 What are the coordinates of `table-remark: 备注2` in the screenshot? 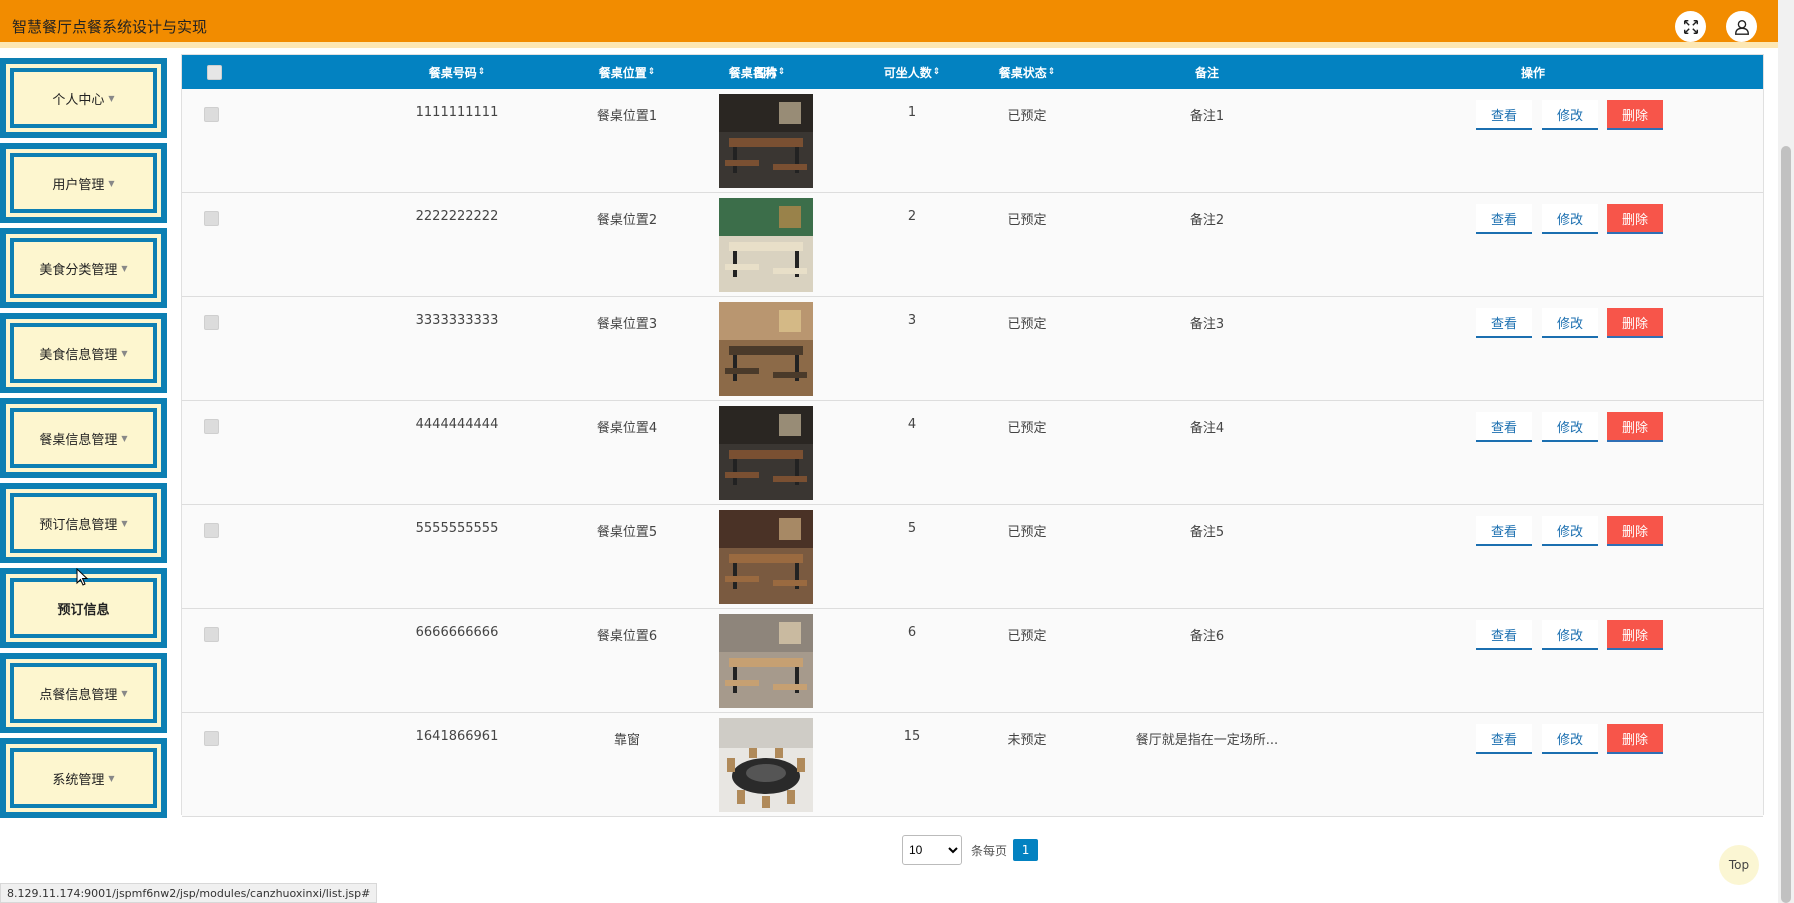 It's located at (1207, 220).